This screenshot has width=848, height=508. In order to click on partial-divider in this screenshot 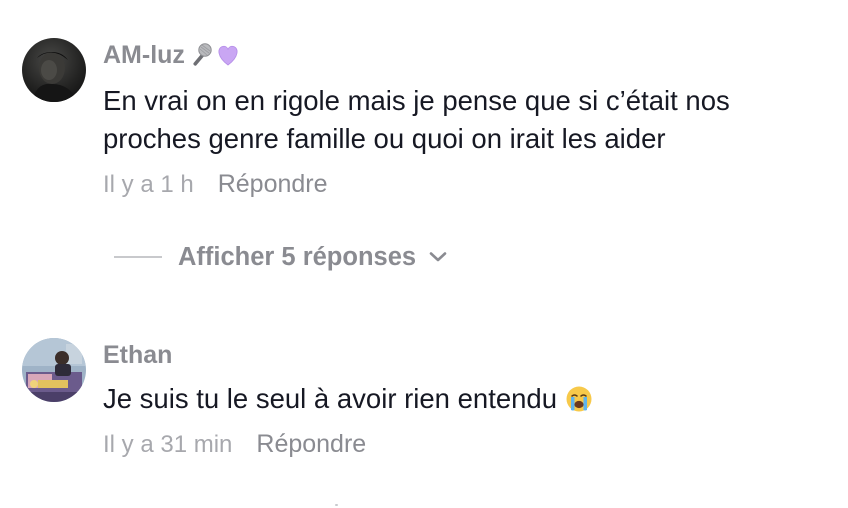, I will do `click(336, 505)`.